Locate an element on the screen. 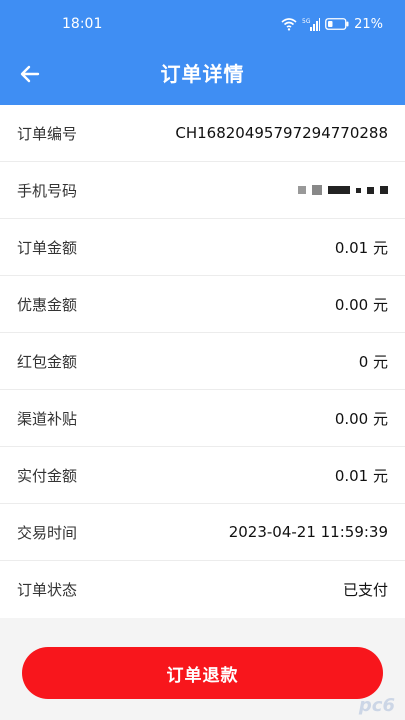 This screenshot has height=720, width=405. row-transaction-time: 交易时间 2023-04-21 11:59:39 is located at coordinates (202, 532).